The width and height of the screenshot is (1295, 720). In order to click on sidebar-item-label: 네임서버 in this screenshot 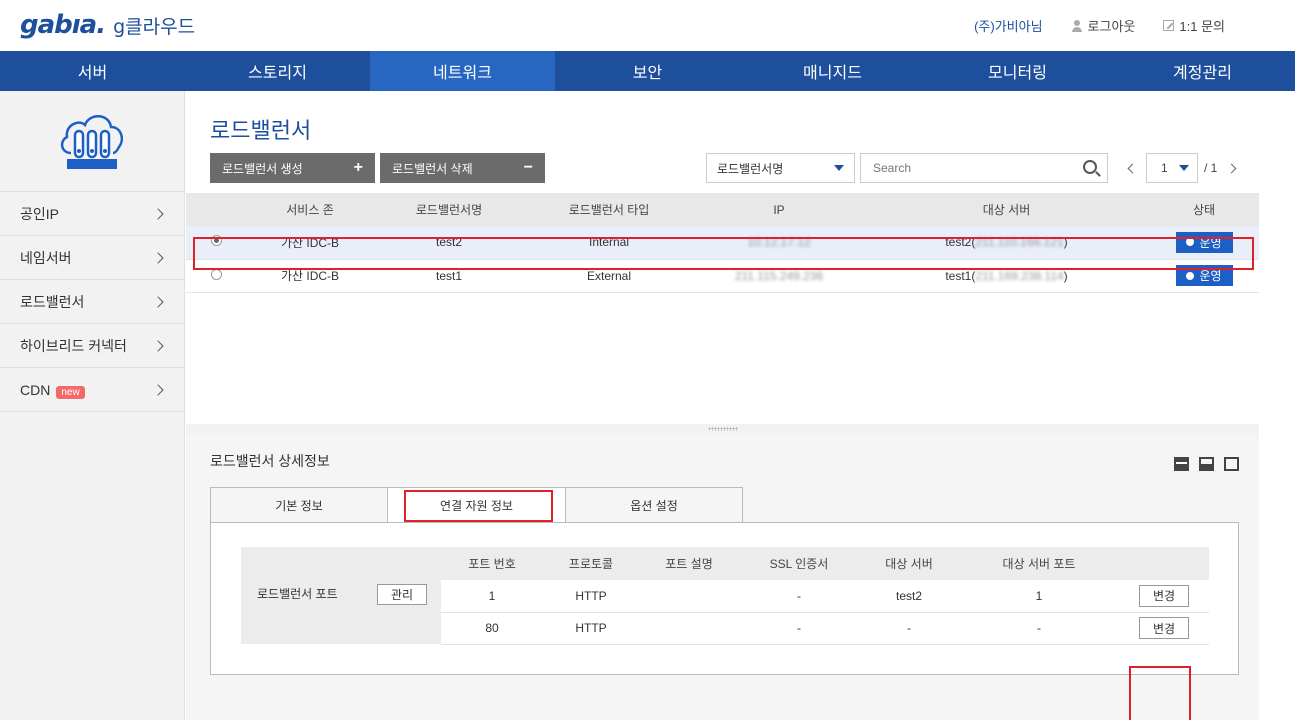, I will do `click(46, 257)`.